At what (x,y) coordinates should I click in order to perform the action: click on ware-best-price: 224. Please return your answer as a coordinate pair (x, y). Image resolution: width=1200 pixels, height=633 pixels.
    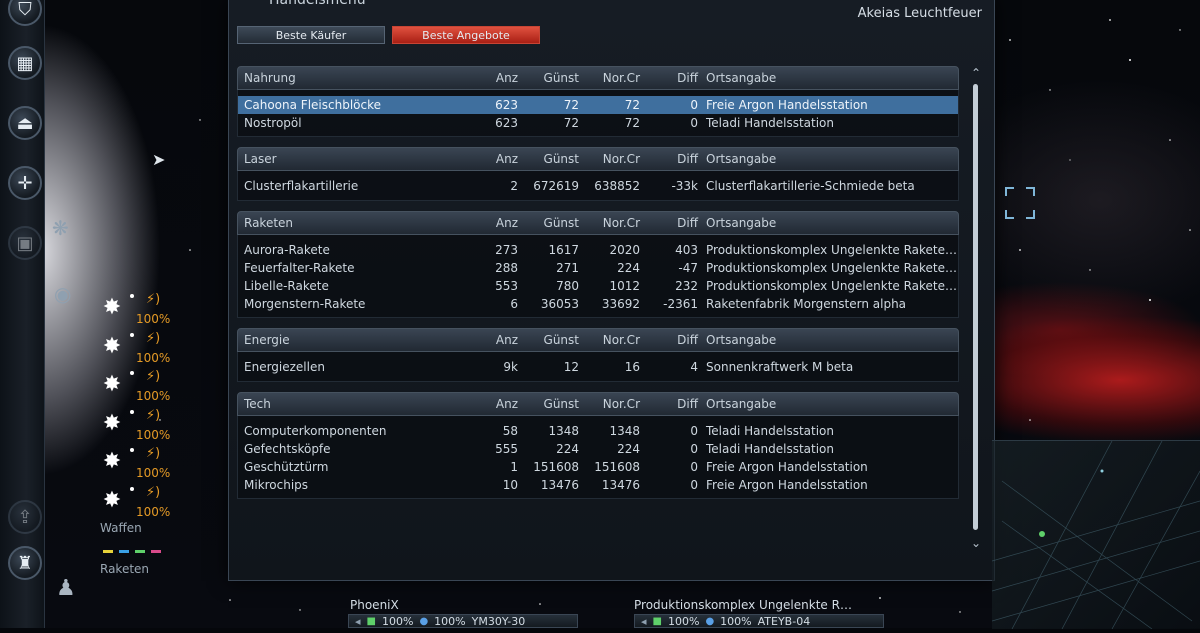
    Looking at the image, I should click on (567, 448).